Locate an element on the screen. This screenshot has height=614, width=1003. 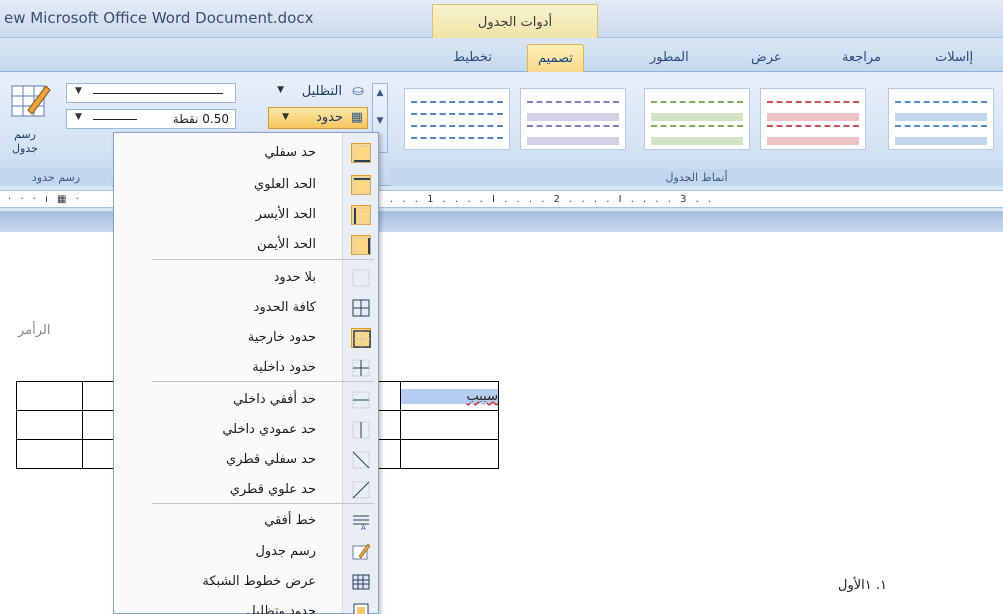
shading-button: ⛀ التظليل ▼ is located at coordinates (313, 92).